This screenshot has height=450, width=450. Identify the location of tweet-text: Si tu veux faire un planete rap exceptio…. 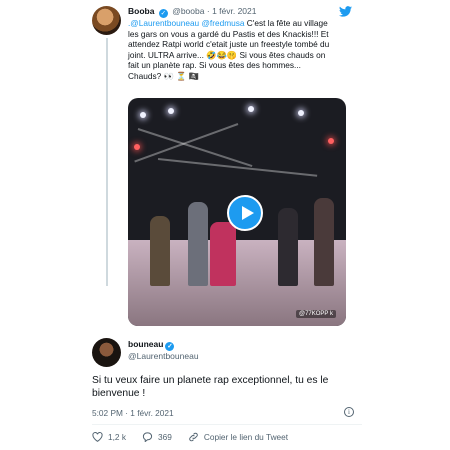
(223, 387).